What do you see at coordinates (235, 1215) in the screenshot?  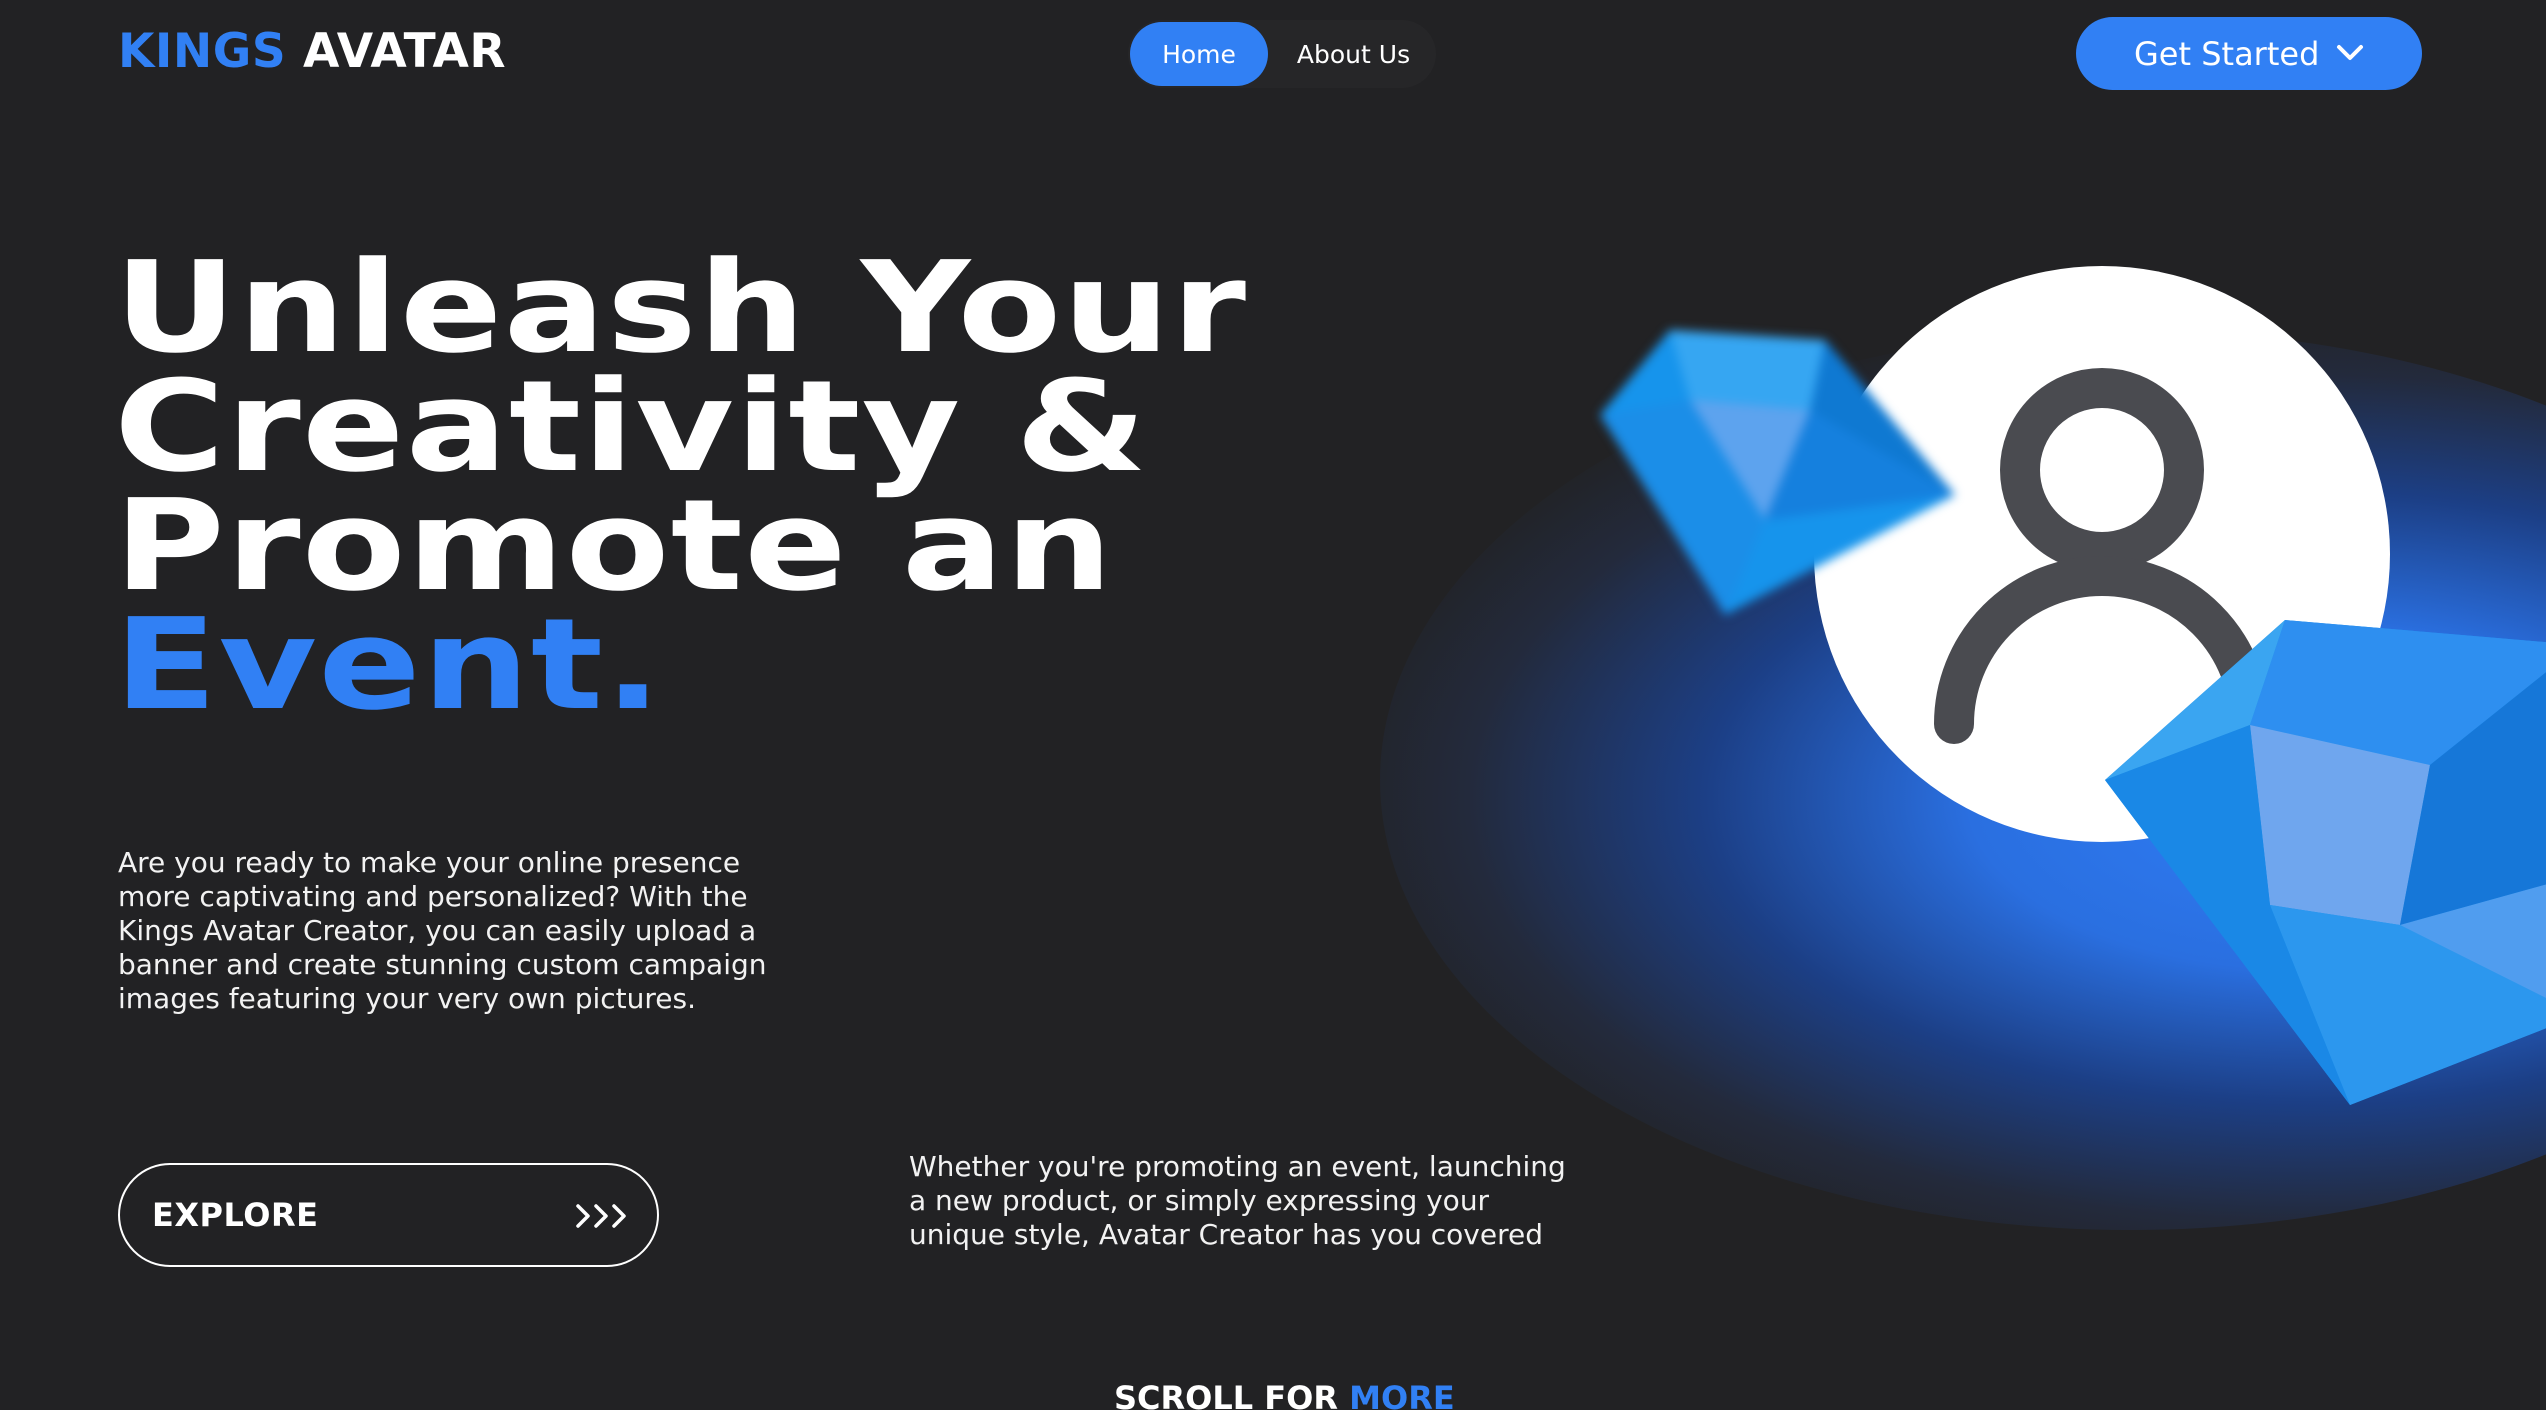 I see `explore-label: EXPLORE` at bounding box center [235, 1215].